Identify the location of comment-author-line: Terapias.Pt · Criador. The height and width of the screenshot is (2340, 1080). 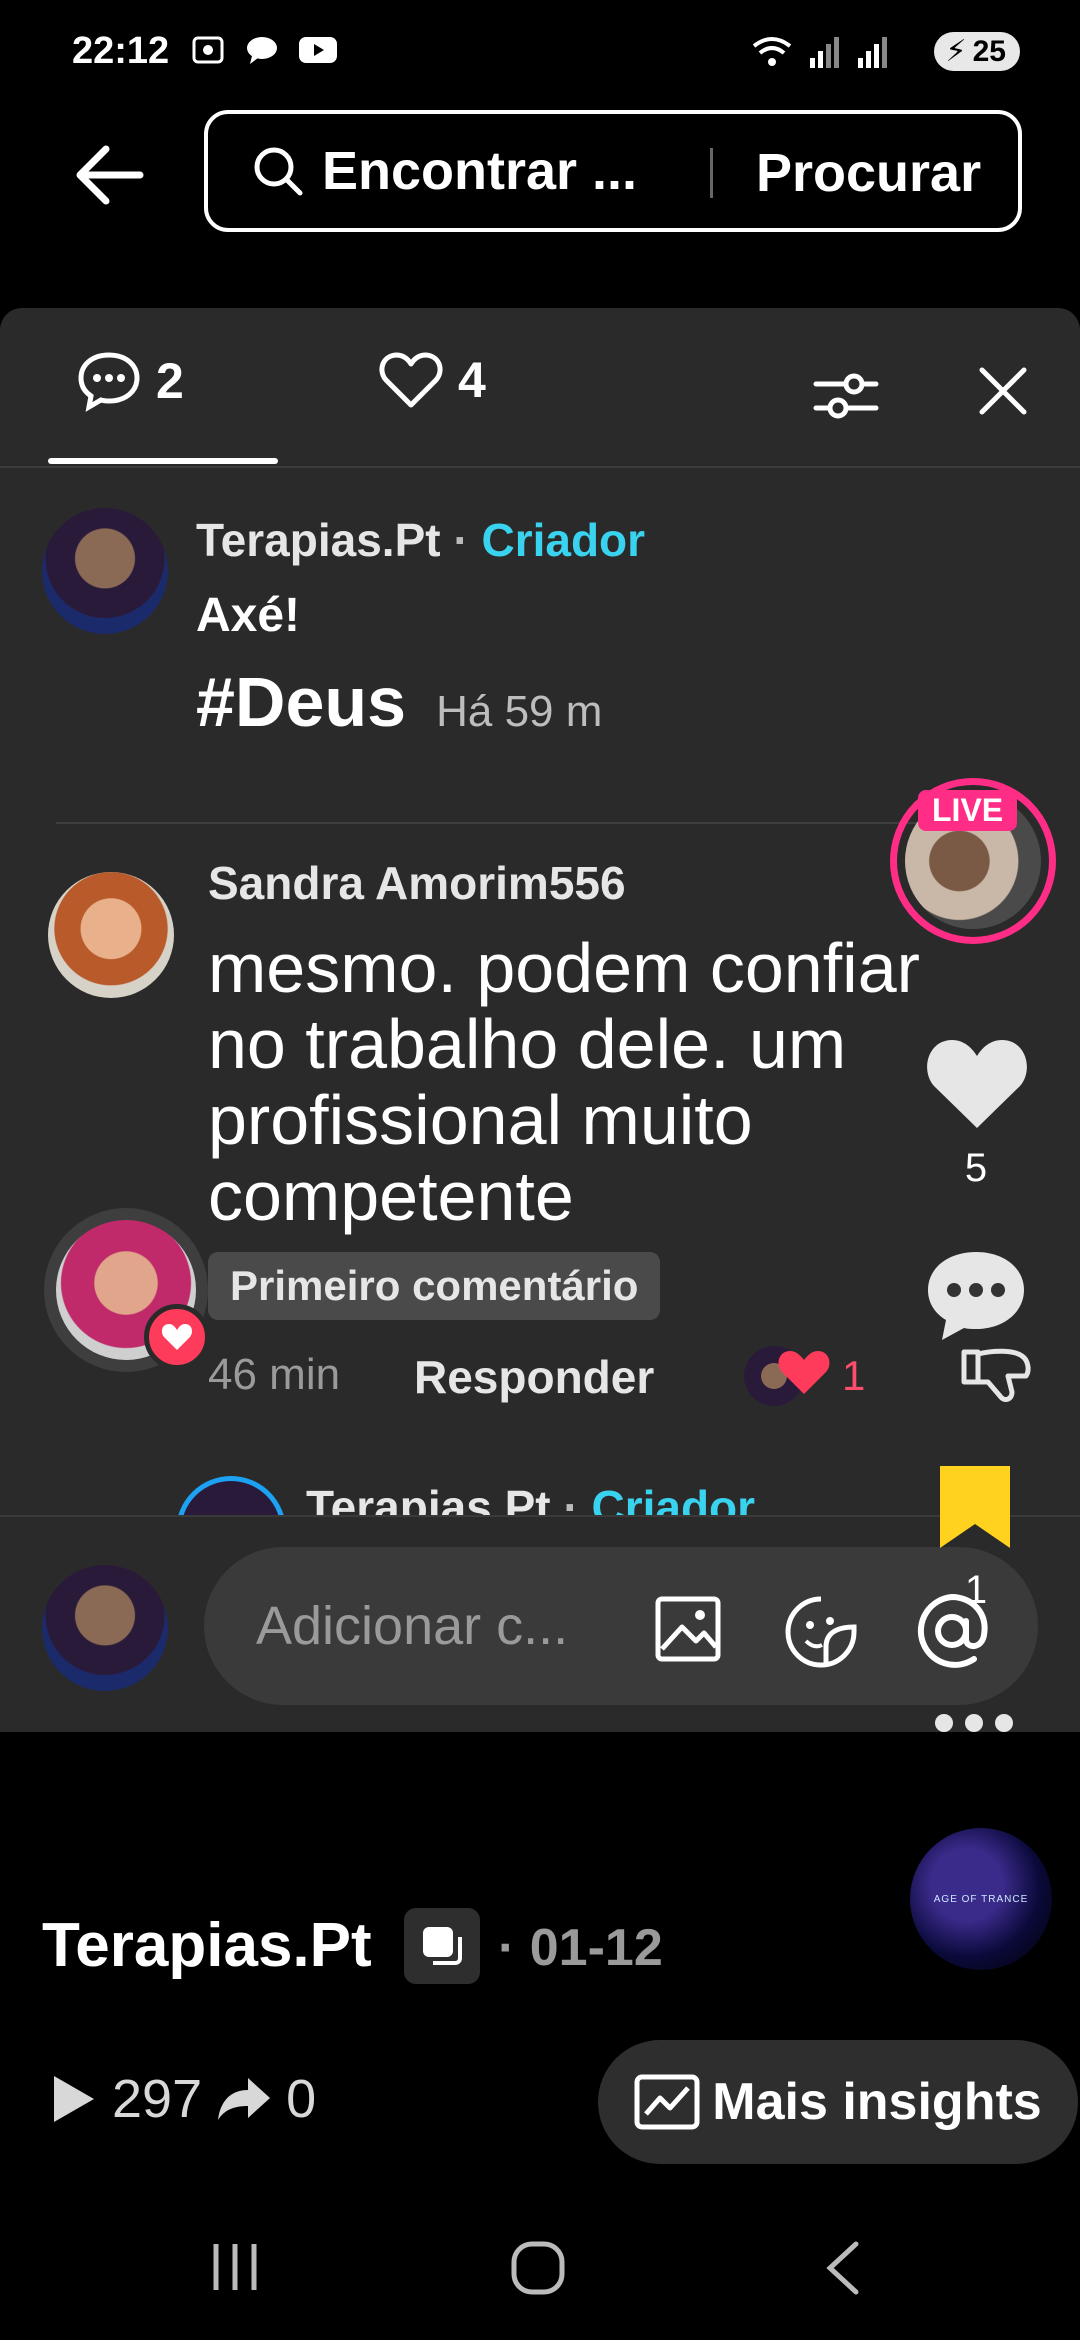
(420, 540).